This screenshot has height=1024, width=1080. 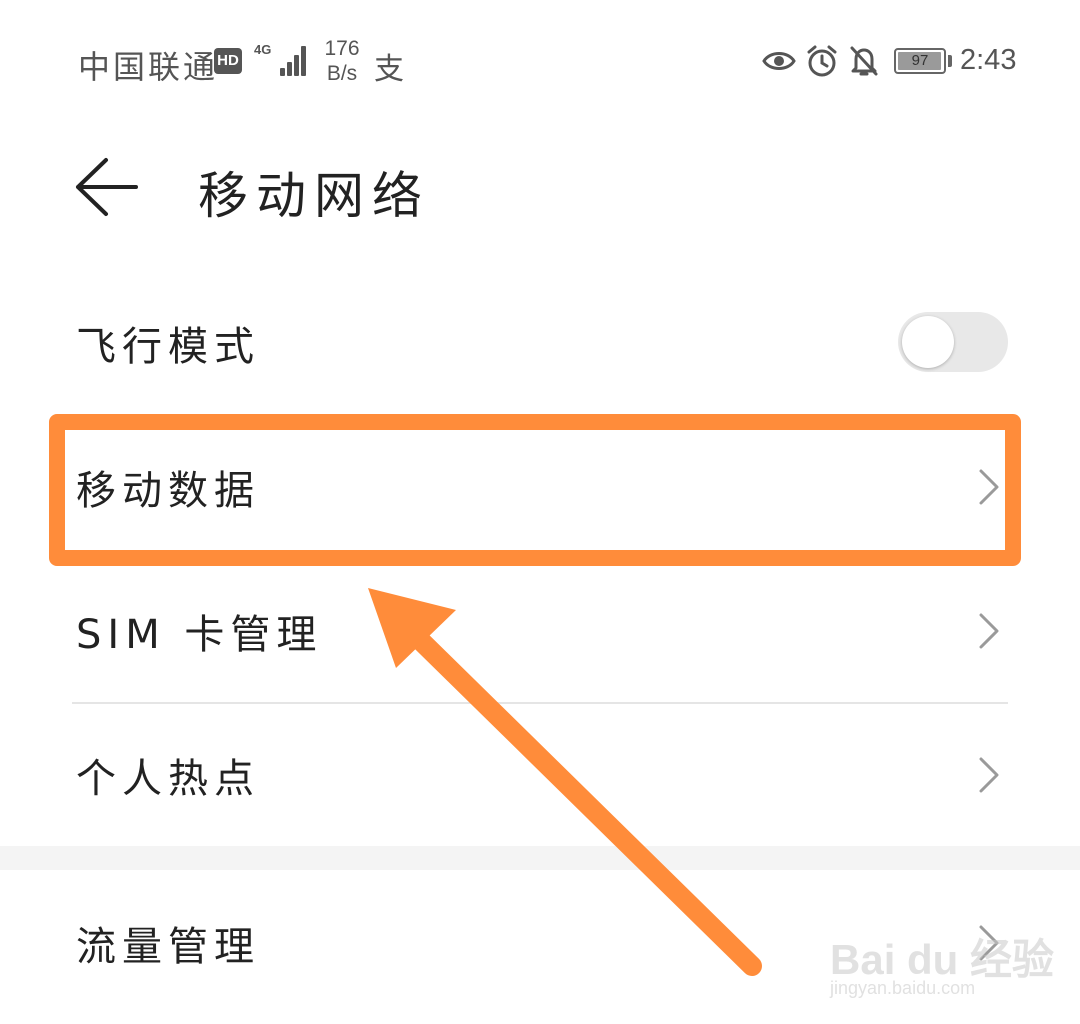 What do you see at coordinates (864, 61) in the screenshot?
I see `bell-off-icon` at bounding box center [864, 61].